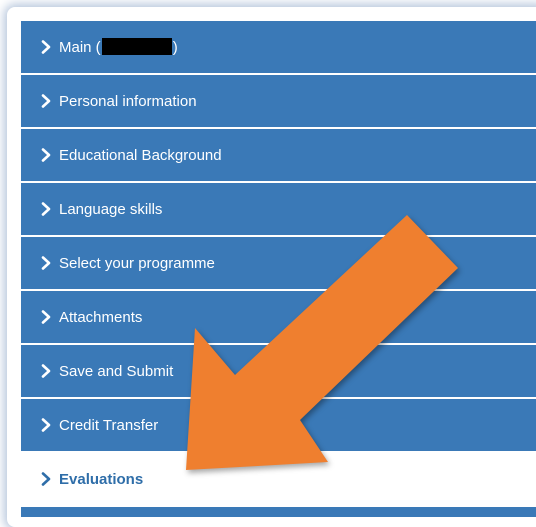 The image size is (536, 527). I want to click on menu-item-label: Personal information, so click(128, 101).